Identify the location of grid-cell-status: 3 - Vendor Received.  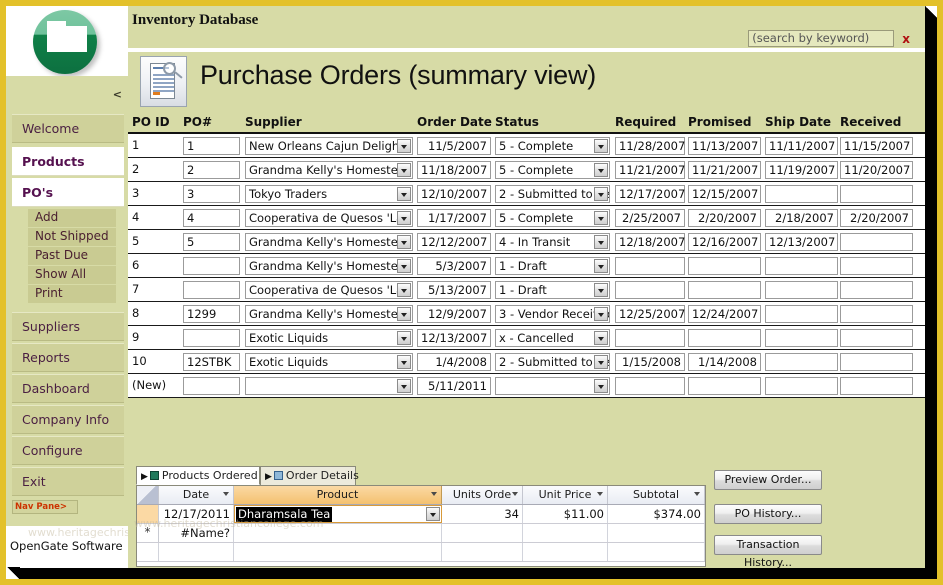
(552, 314).